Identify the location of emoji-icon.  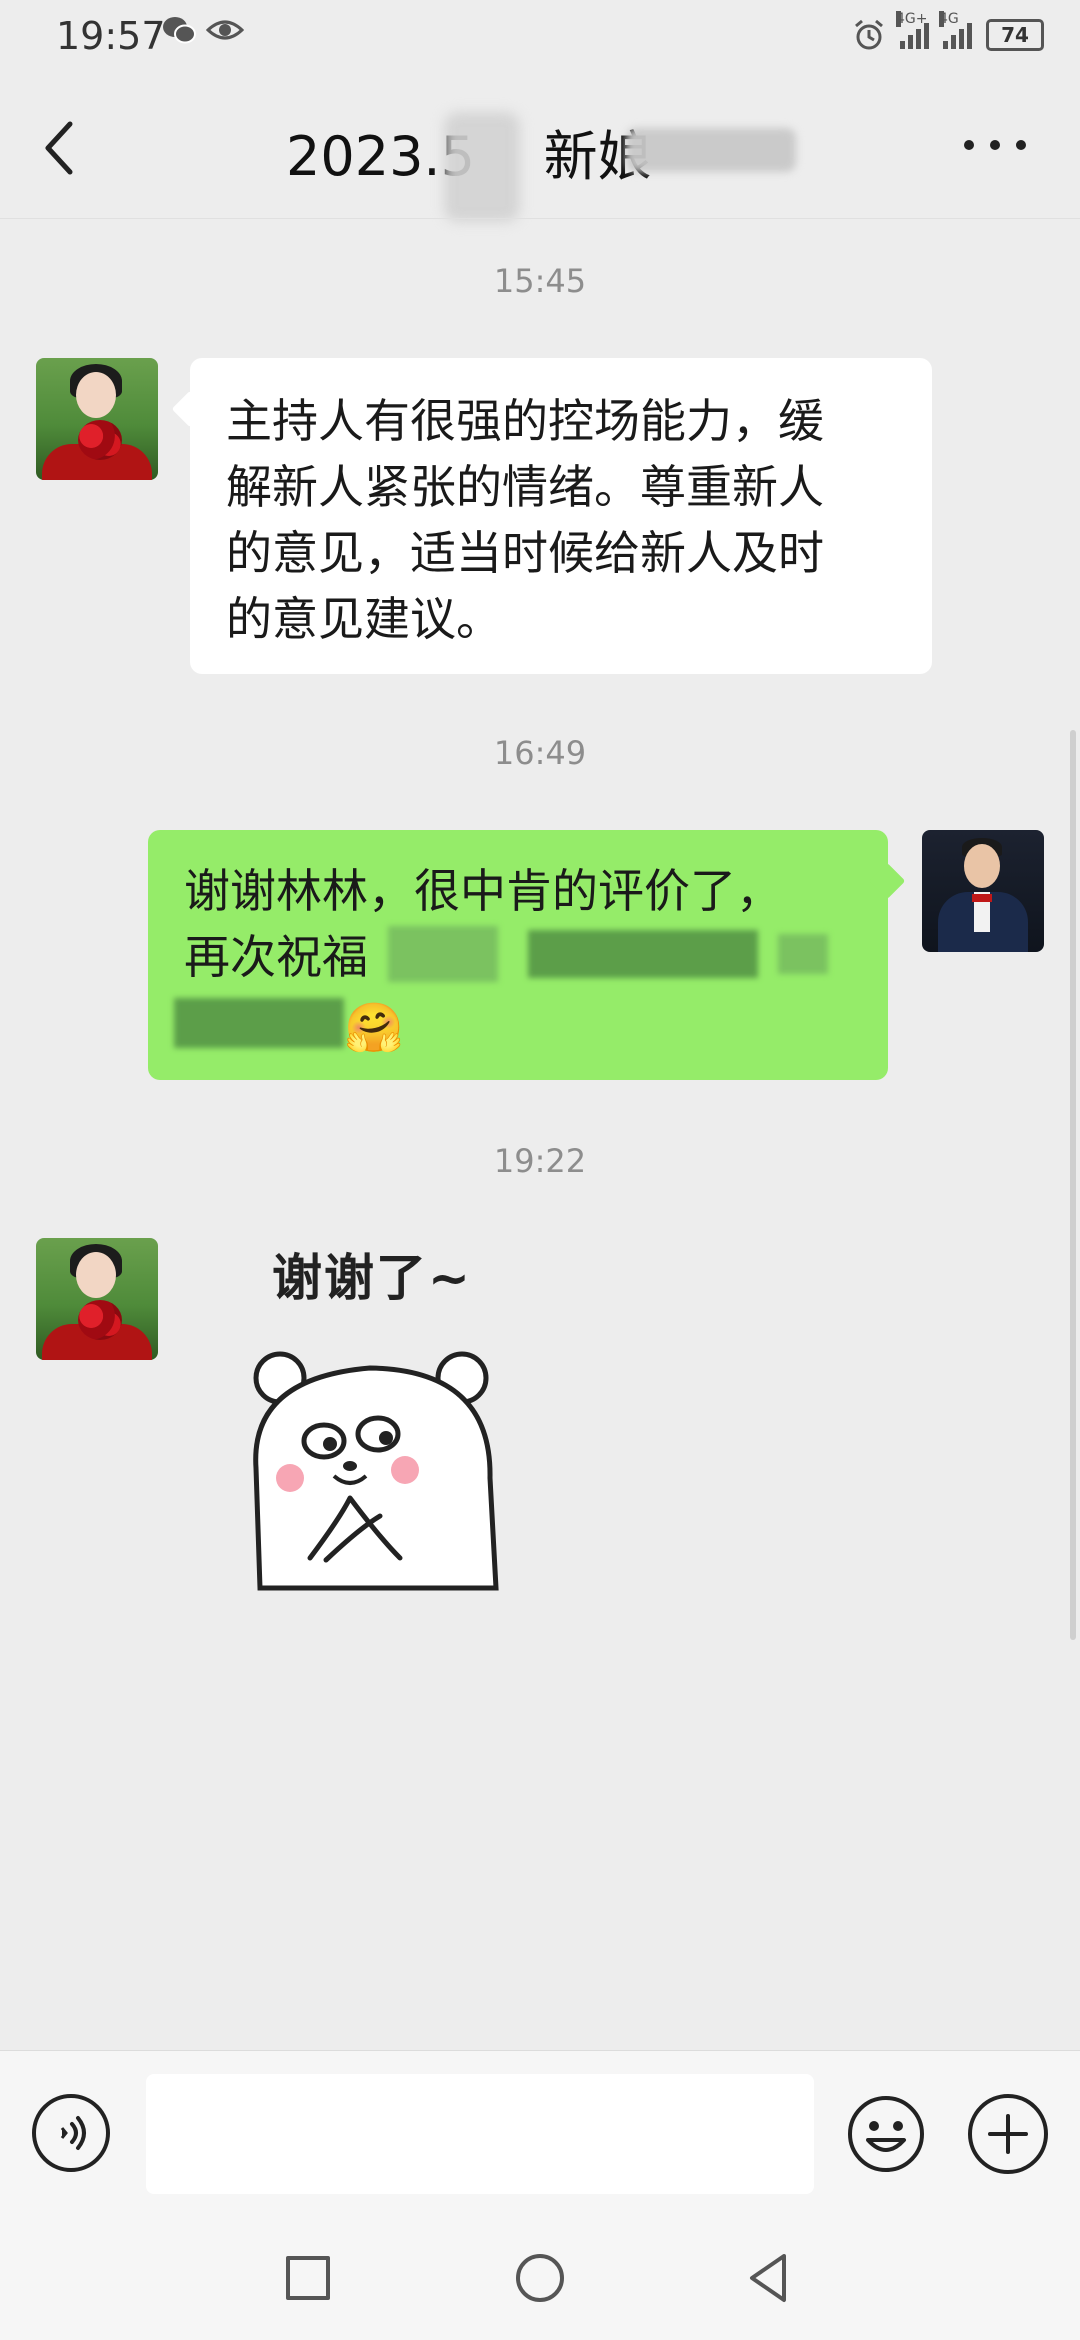
(886, 2134).